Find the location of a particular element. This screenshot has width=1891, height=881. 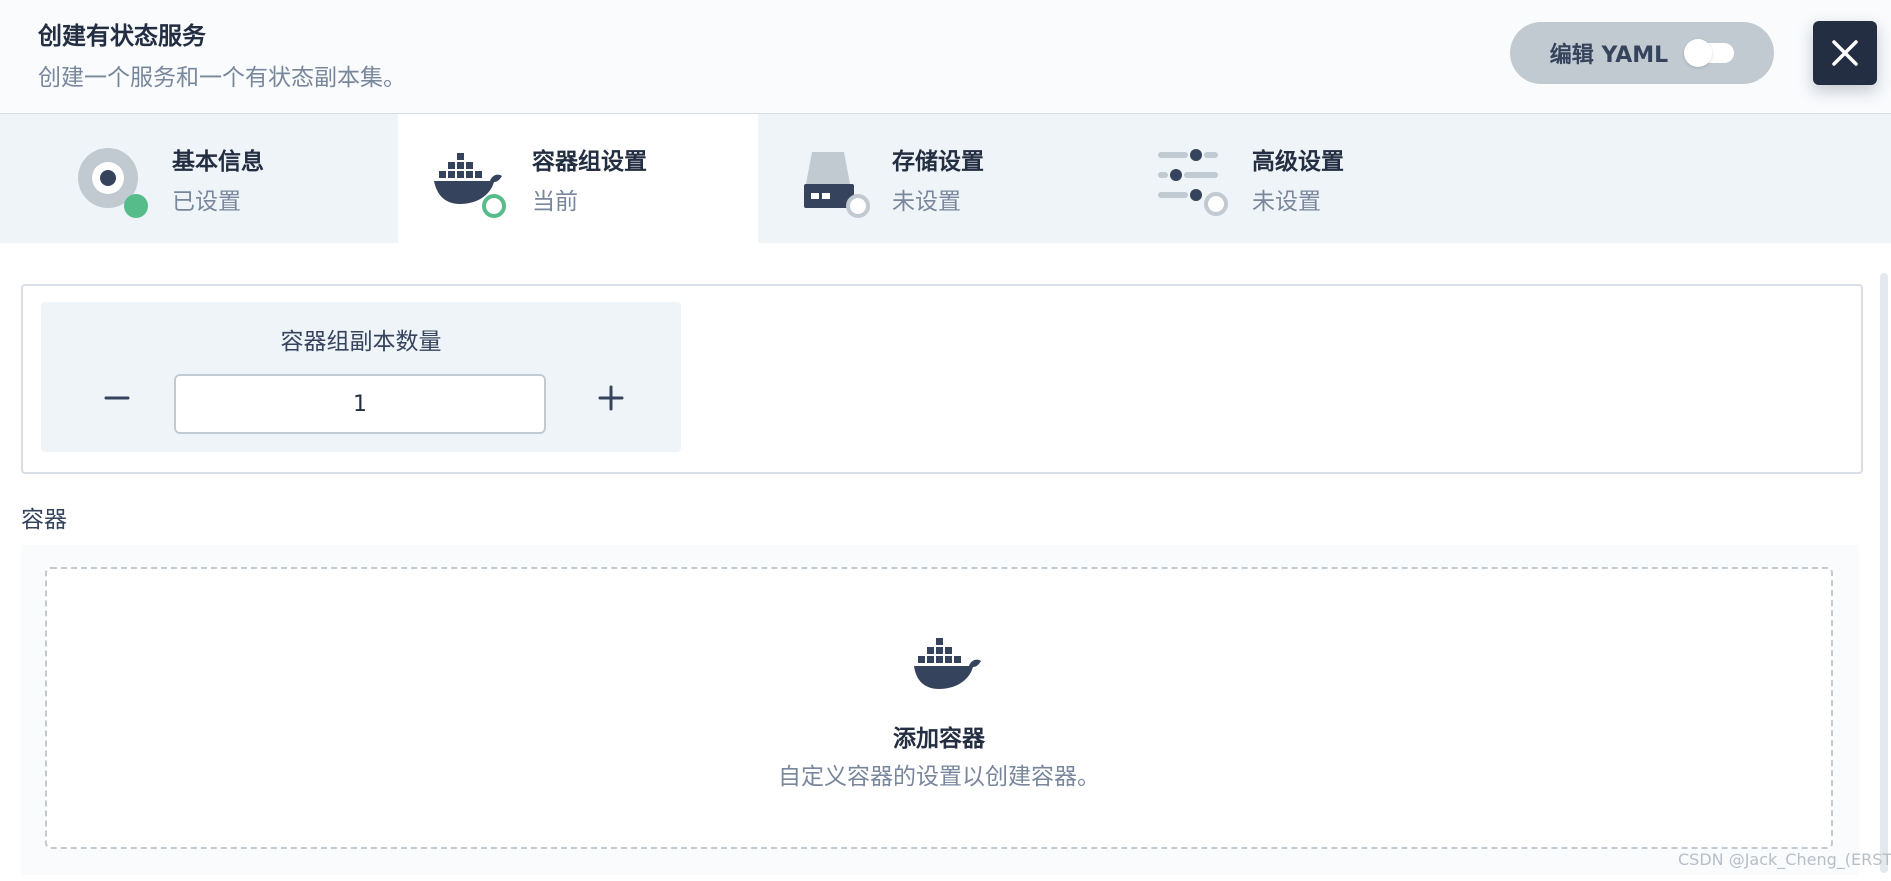

step-status: 当前 is located at coordinates (555, 202).